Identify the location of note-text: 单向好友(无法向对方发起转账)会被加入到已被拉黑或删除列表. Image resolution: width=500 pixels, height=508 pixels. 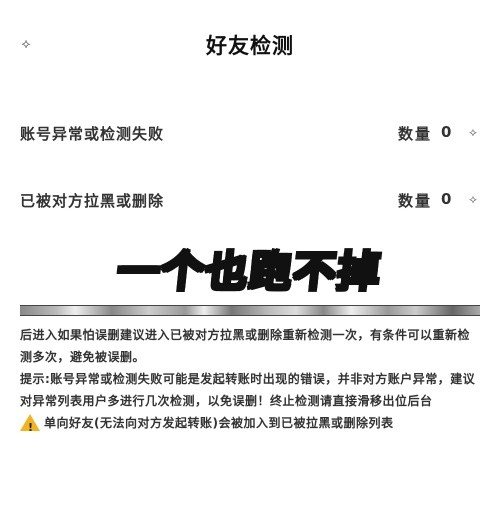
(219, 423).